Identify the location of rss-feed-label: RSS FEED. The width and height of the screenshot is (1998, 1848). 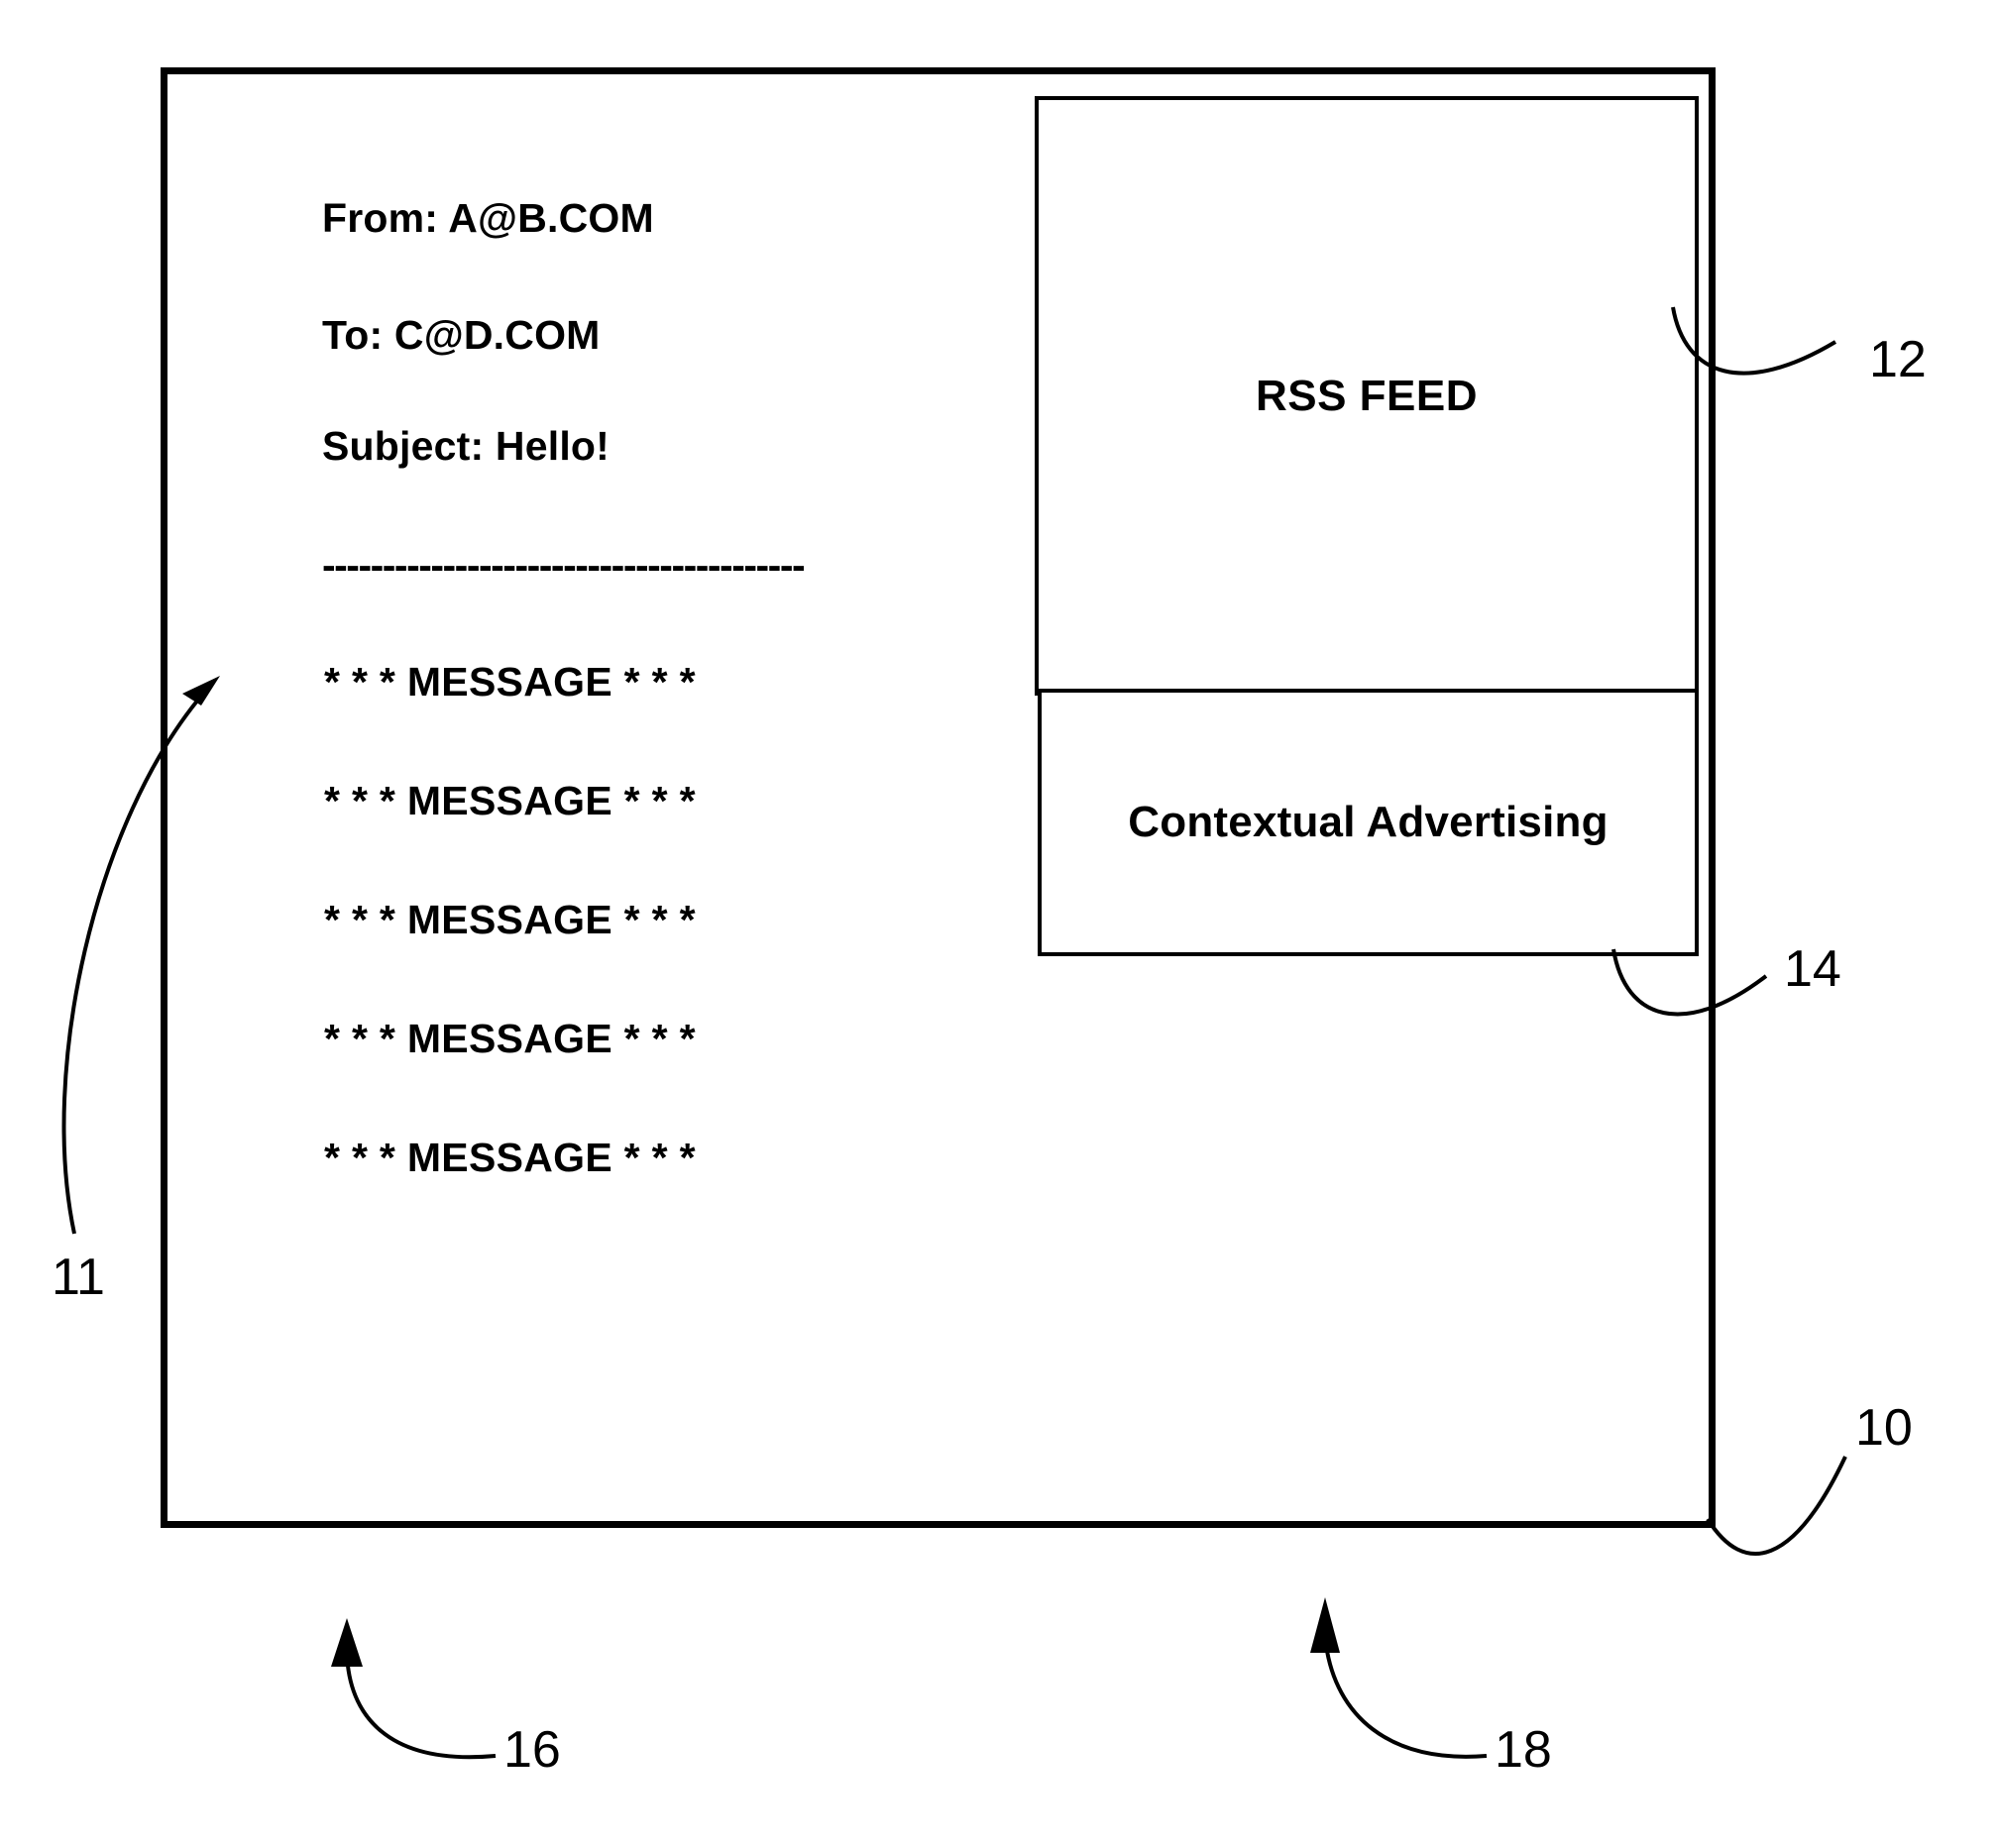
(1367, 395).